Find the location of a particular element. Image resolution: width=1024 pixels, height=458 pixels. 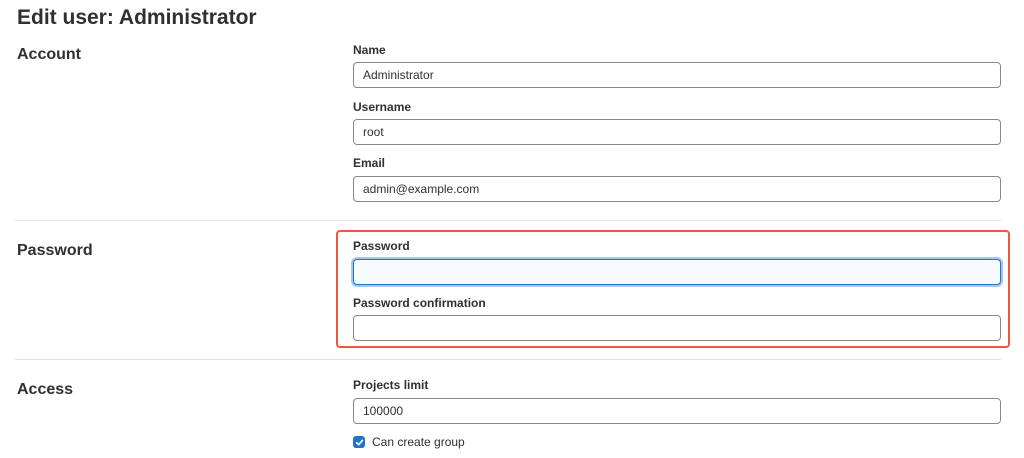

section-title-password: Password is located at coordinates (55, 250).